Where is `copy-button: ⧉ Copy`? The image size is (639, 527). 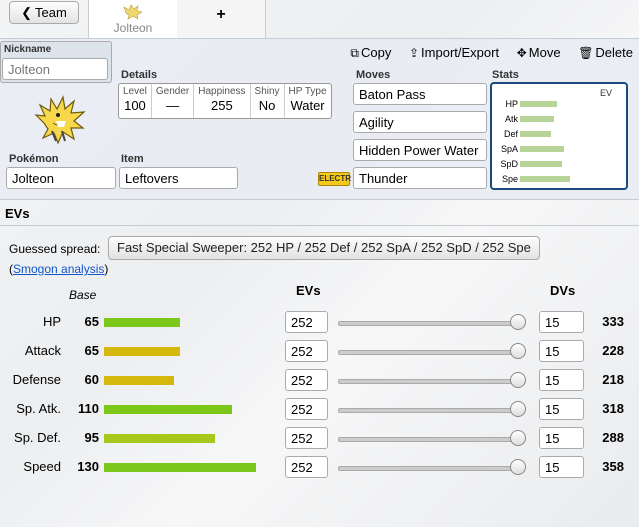 copy-button: ⧉ Copy is located at coordinates (370, 52).